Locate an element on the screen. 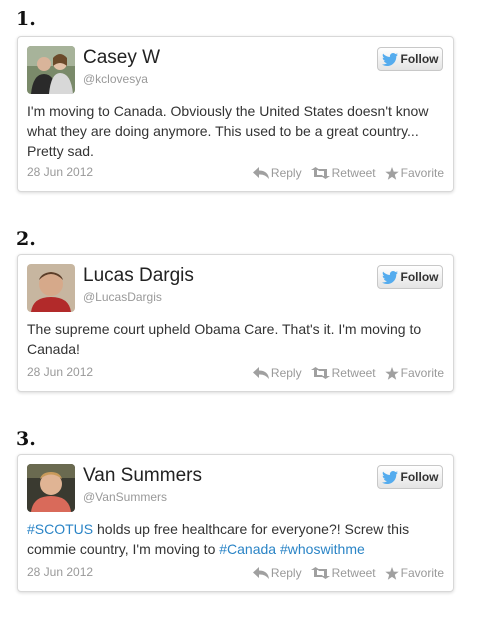 The width and height of the screenshot is (479, 617). hashtag-link: #SCOTUS is located at coordinates (60, 529).